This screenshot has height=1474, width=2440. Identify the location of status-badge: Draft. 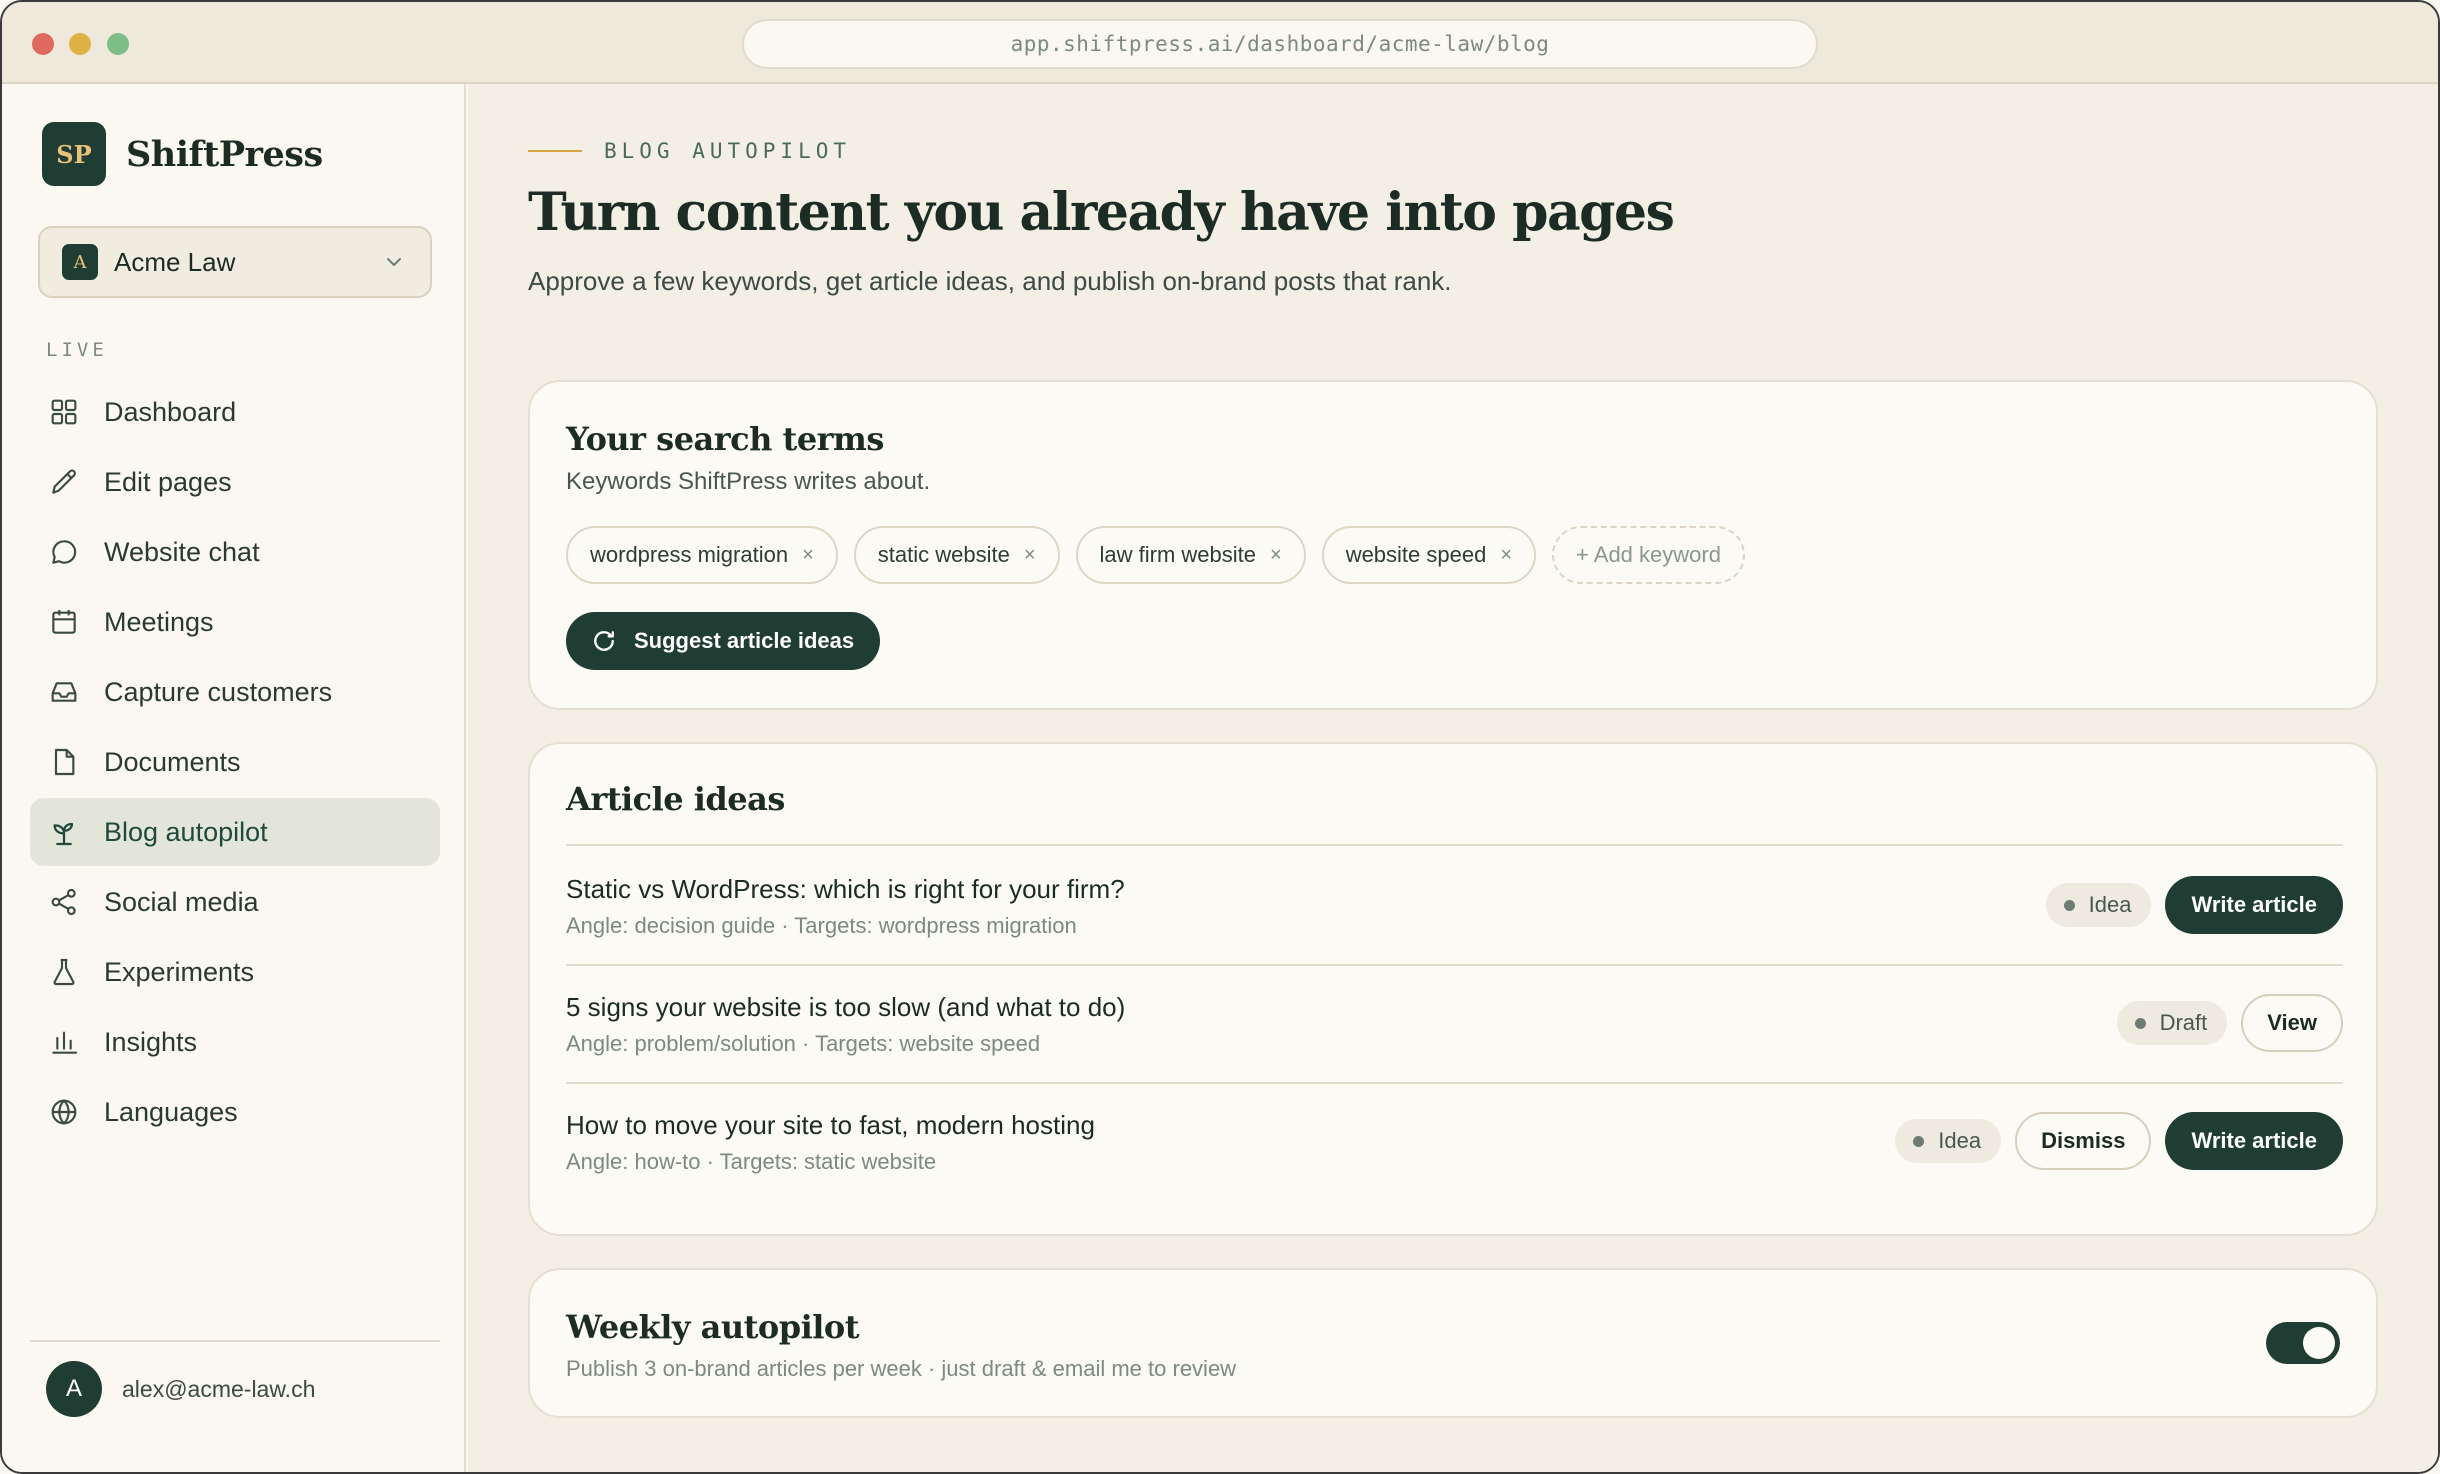
(2172, 1023).